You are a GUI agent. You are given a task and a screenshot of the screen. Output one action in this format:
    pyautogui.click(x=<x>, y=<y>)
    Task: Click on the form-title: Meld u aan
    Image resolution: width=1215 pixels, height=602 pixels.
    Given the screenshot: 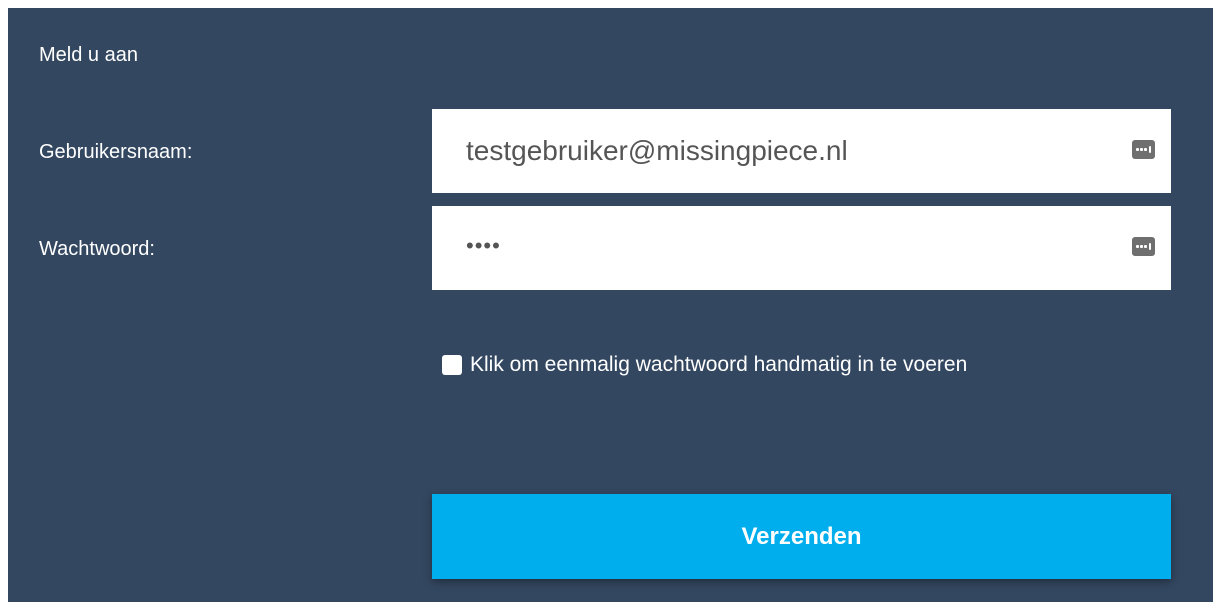 What is the action you would take?
    pyautogui.click(x=88, y=55)
    